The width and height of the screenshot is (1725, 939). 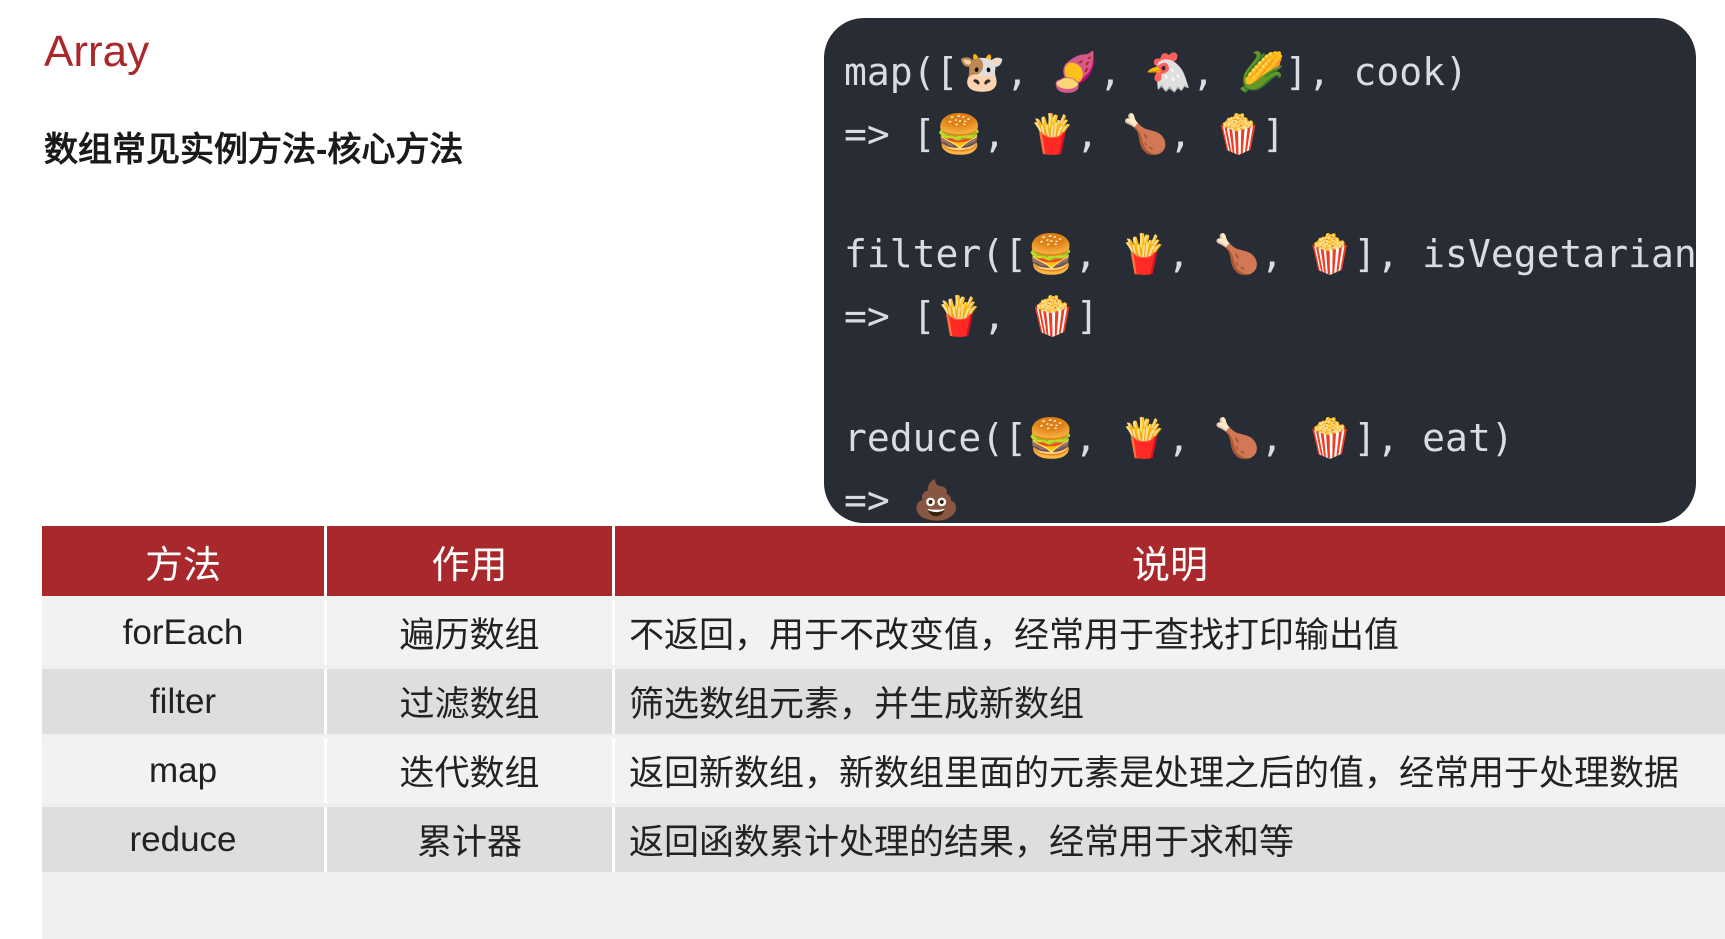 I want to click on code-line-reduce: reduce([🍔, 🍟, 🍗, 🍿], eat), so click(x=1179, y=438).